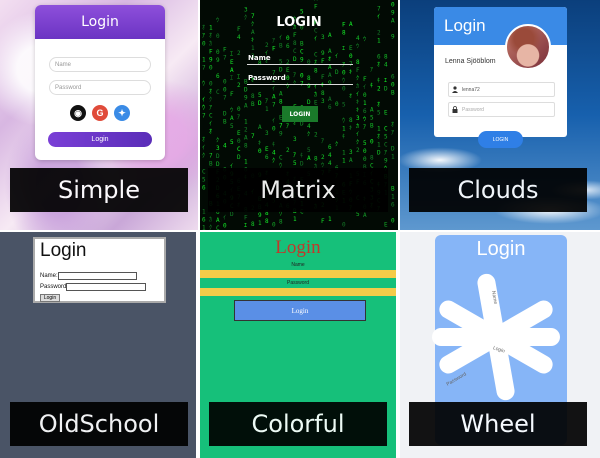 This screenshot has width=600, height=458. I want to click on twitter-icon: ✦, so click(122, 113).